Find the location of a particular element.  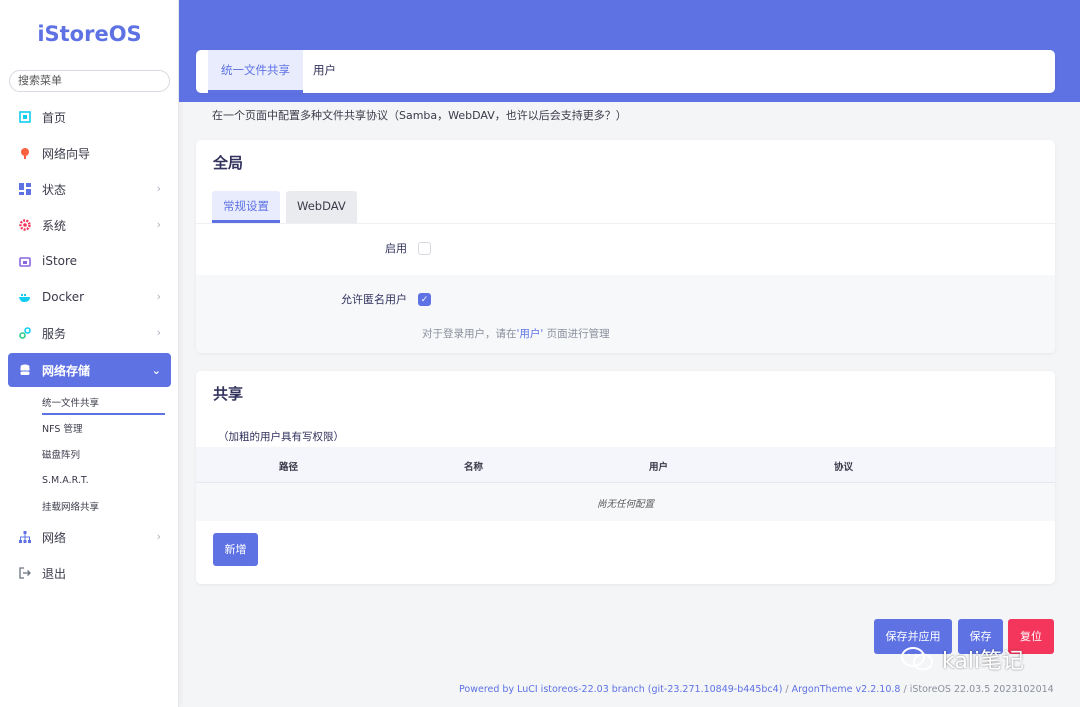

sidebar-item-label: 状态 is located at coordinates (54, 189).